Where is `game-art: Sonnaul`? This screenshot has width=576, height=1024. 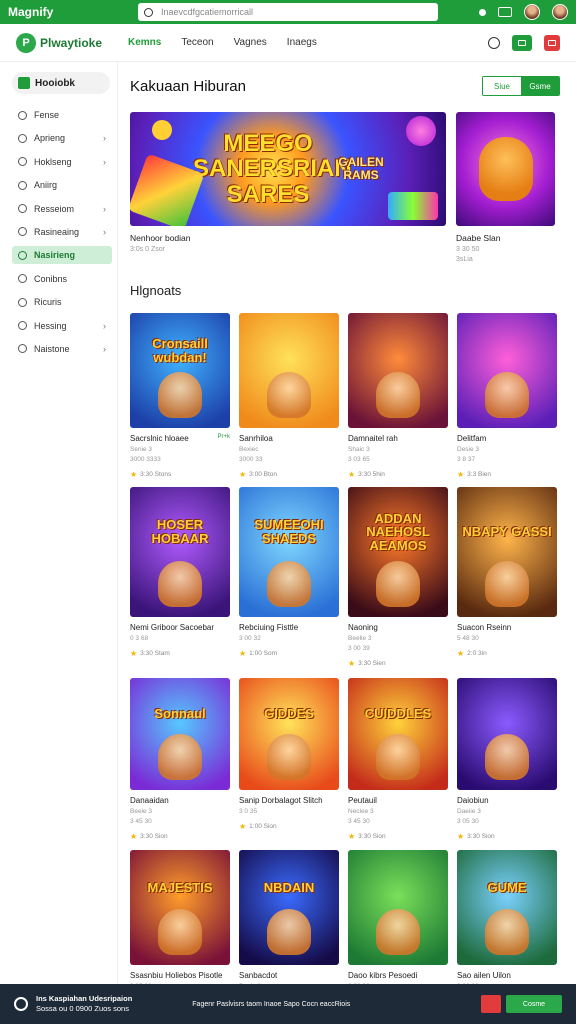 game-art: Sonnaul is located at coordinates (180, 734).